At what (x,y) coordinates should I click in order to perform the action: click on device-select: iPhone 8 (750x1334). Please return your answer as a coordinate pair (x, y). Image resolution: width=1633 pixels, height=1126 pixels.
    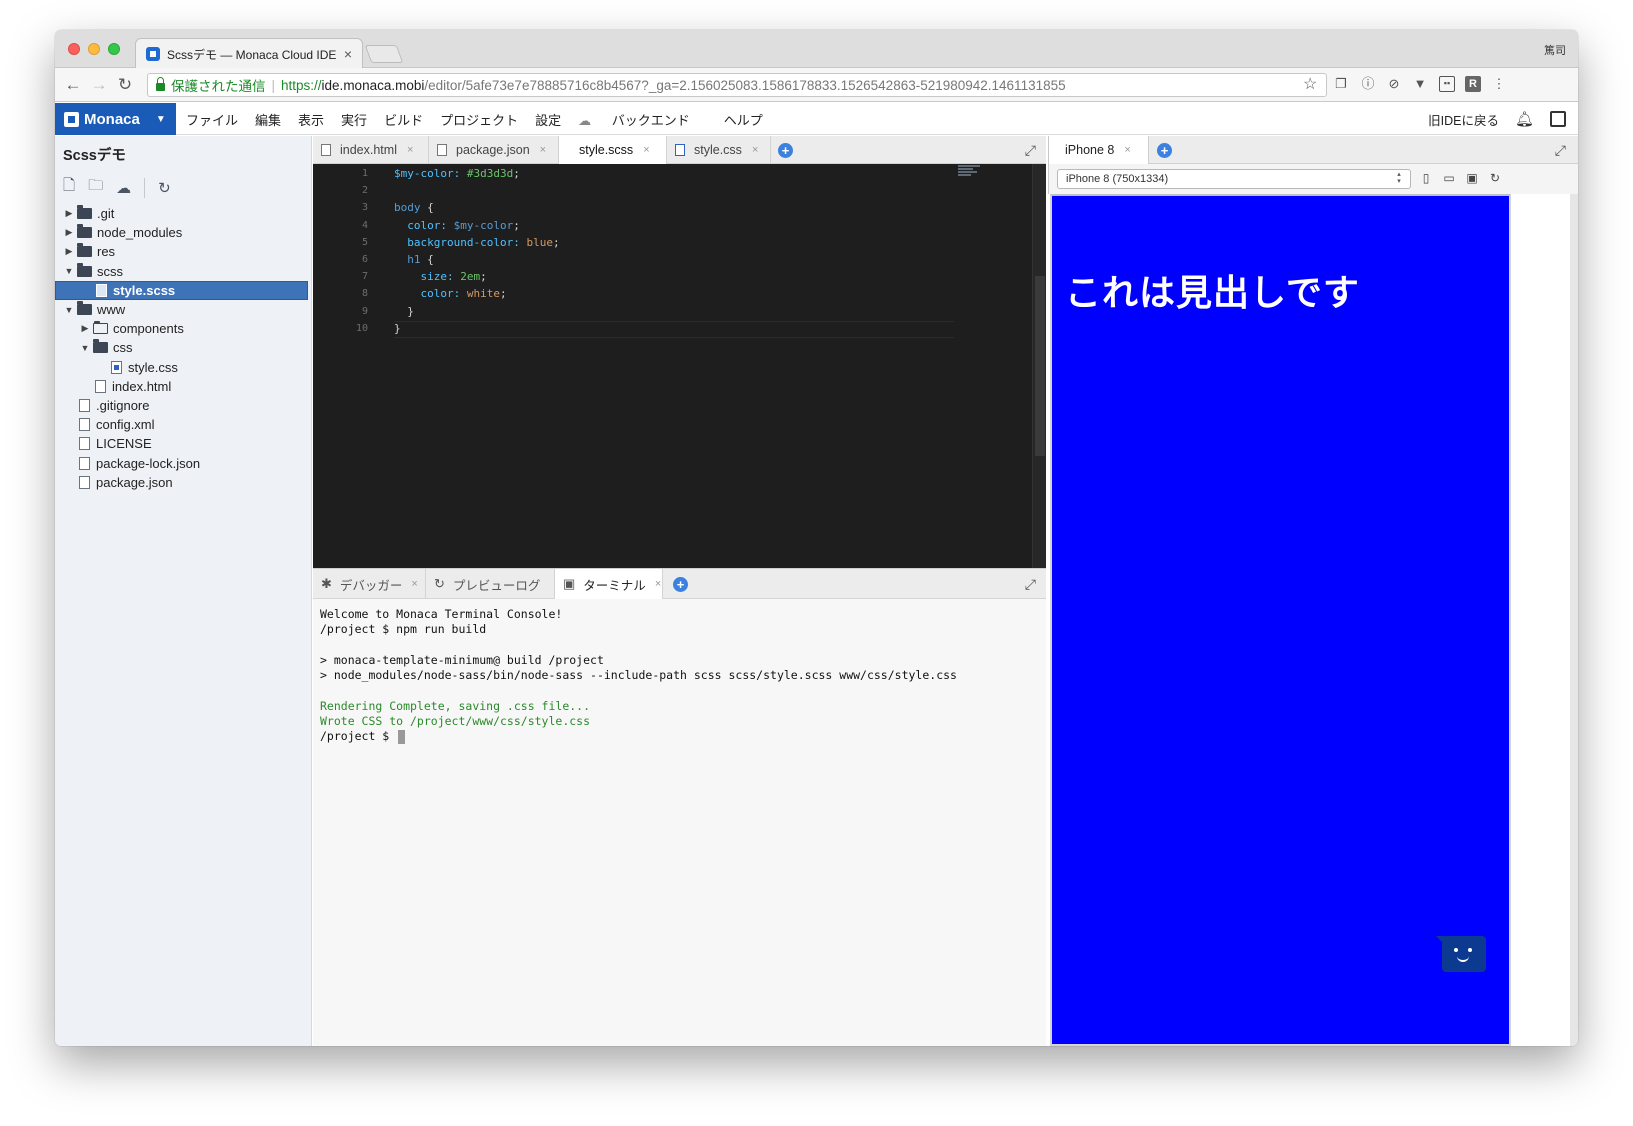
    Looking at the image, I should click on (1234, 179).